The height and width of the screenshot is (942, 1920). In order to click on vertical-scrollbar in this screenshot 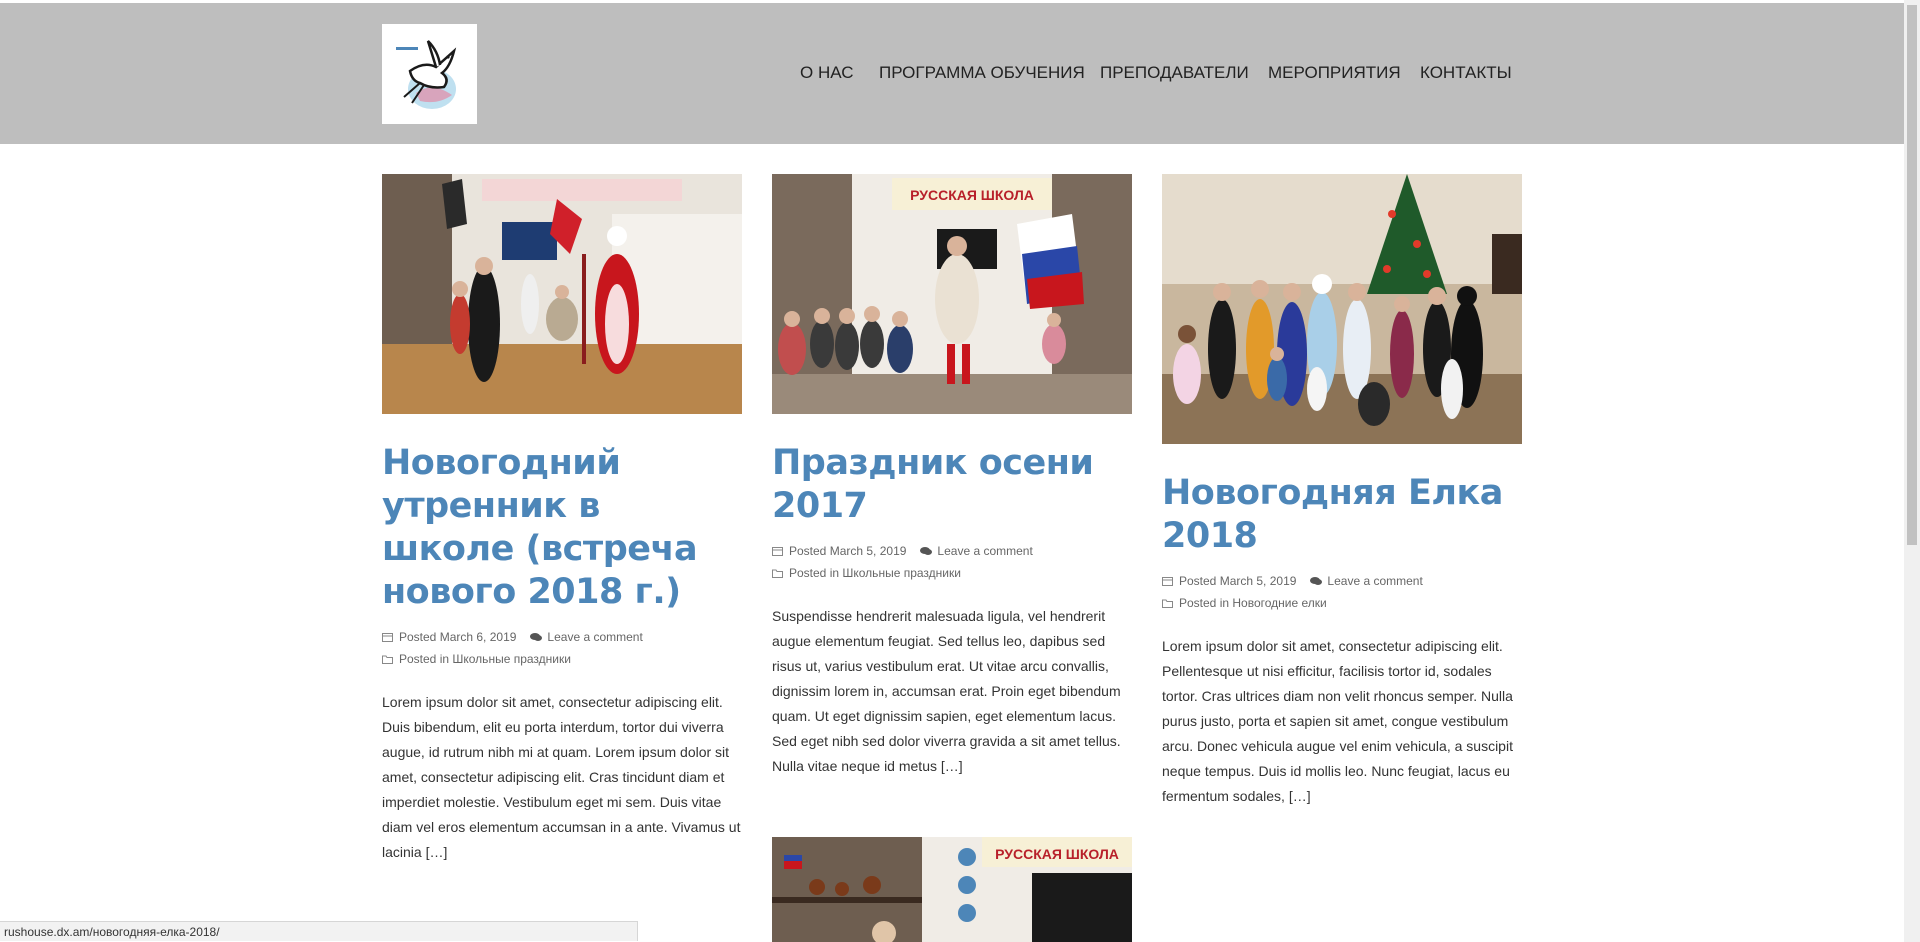, I will do `click(1912, 471)`.